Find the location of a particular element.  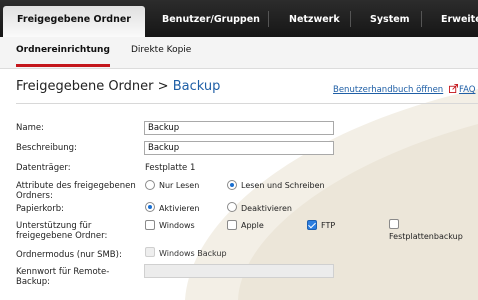

radio-recycle-disable-label: Deaktivieren is located at coordinates (266, 208).